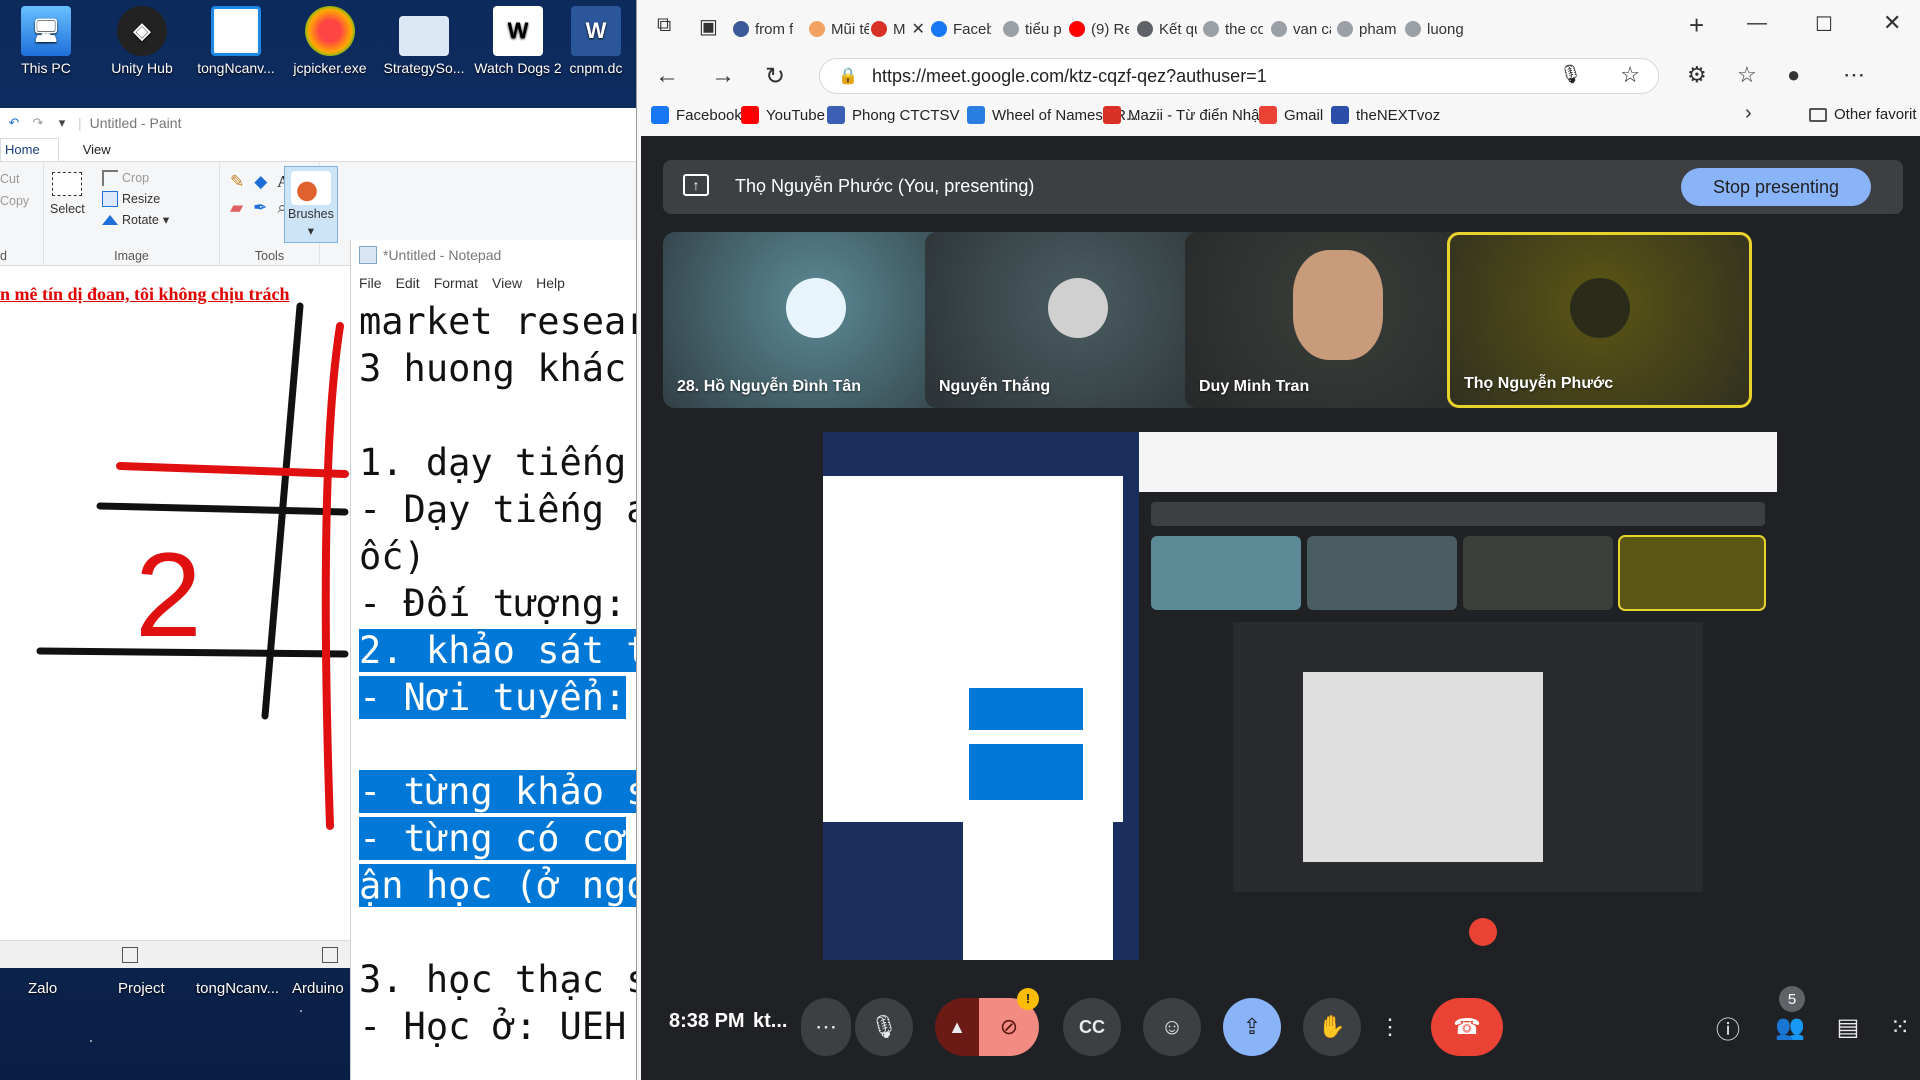 This screenshot has height=1080, width=1920. Describe the element at coordinates (1458, 514) in the screenshot. I see `preview-banner` at that location.